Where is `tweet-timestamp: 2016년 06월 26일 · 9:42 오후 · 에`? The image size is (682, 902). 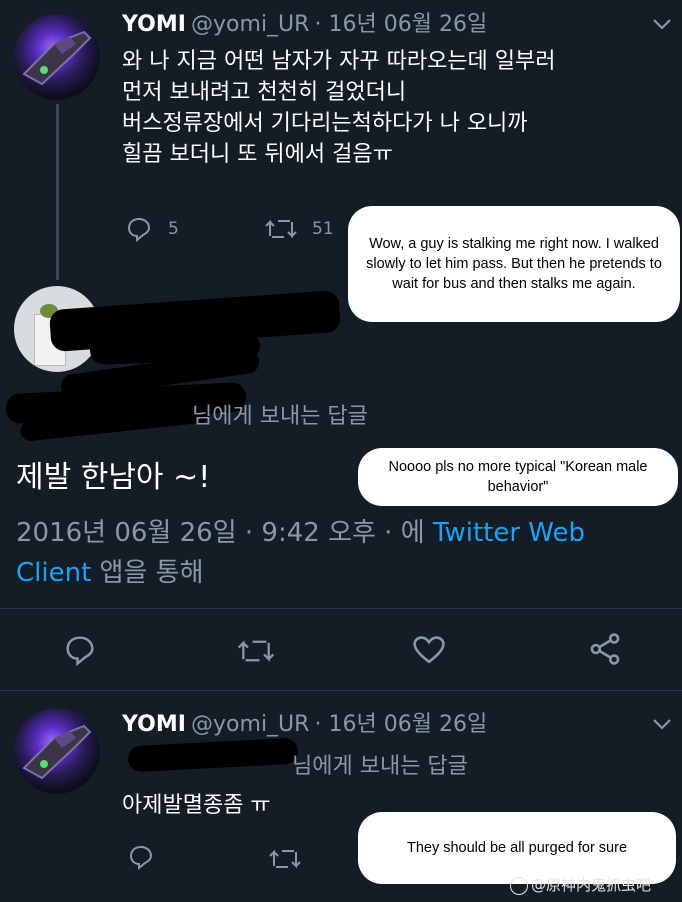
tweet-timestamp: 2016년 06월 26일 · 9:42 오후 · 에 is located at coordinates (220, 533).